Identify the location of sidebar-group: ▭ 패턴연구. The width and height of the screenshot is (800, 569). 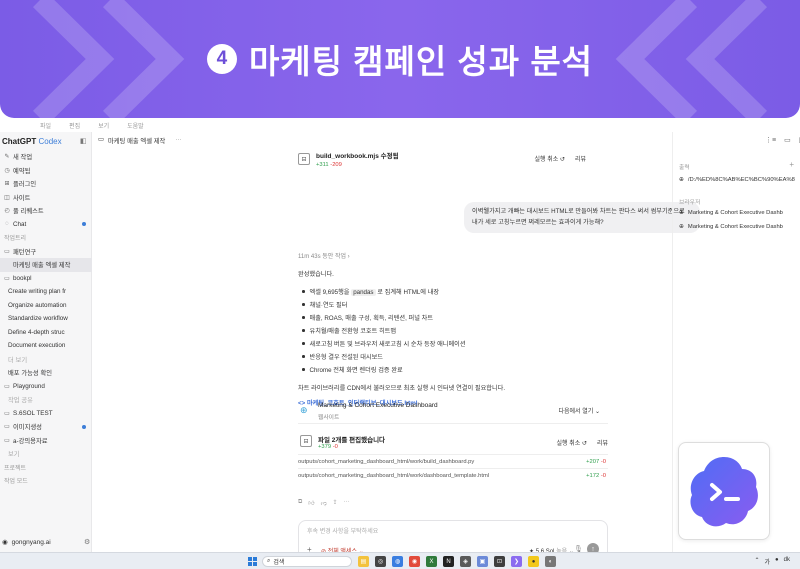
(46, 252).